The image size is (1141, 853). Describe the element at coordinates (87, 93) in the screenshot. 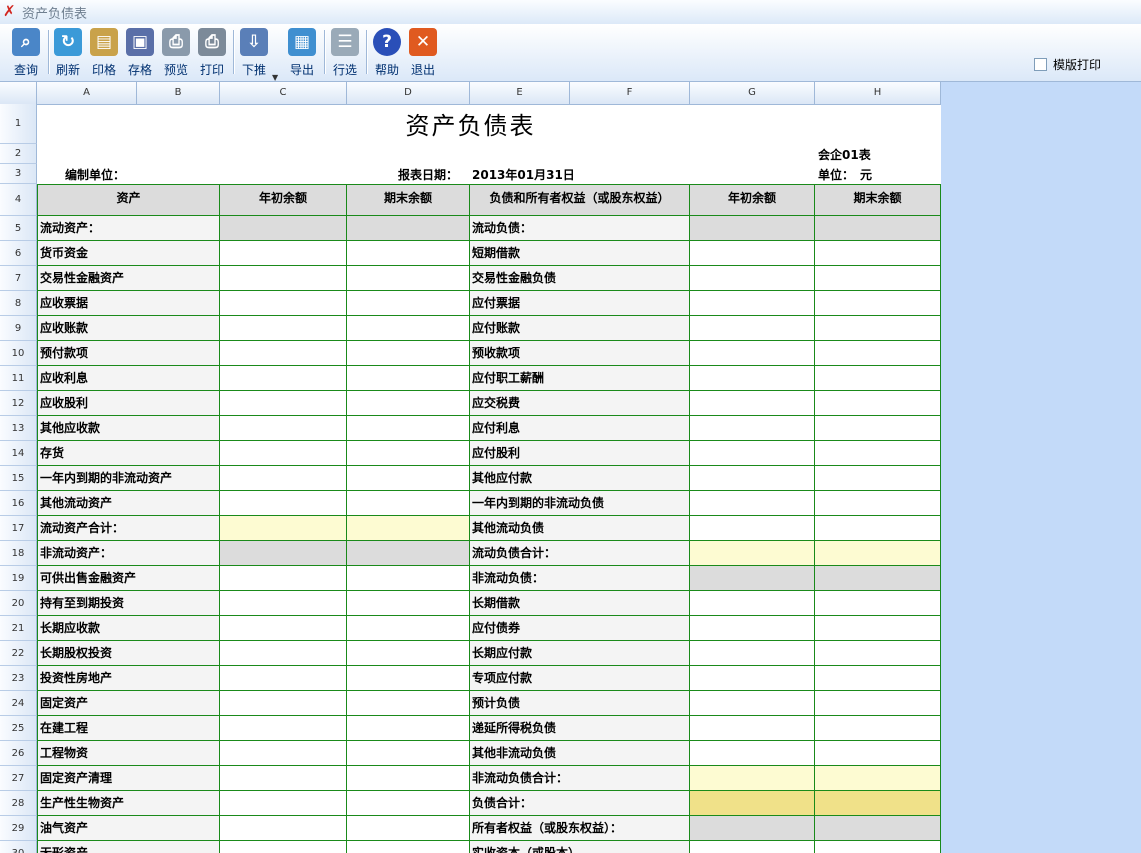

I see `column-header: A` at that location.